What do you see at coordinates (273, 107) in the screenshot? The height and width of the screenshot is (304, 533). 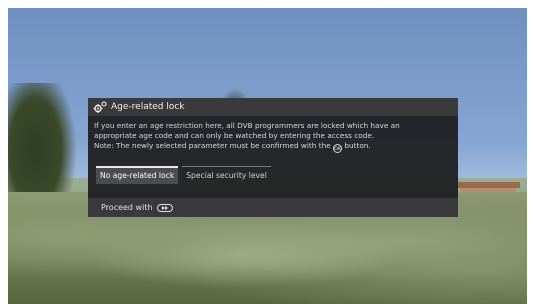 I see `dialog-header: Age-related lock` at bounding box center [273, 107].